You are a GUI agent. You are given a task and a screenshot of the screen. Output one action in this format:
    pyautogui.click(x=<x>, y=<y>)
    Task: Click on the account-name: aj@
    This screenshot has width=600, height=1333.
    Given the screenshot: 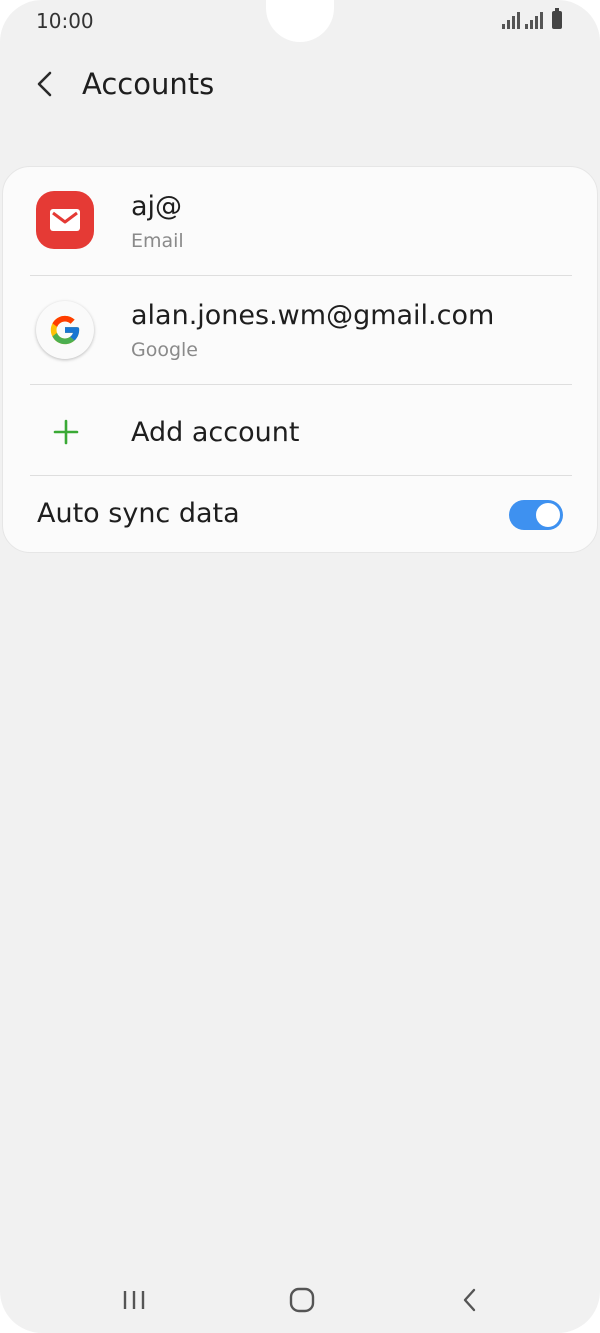 What is the action you would take?
    pyautogui.click(x=157, y=206)
    